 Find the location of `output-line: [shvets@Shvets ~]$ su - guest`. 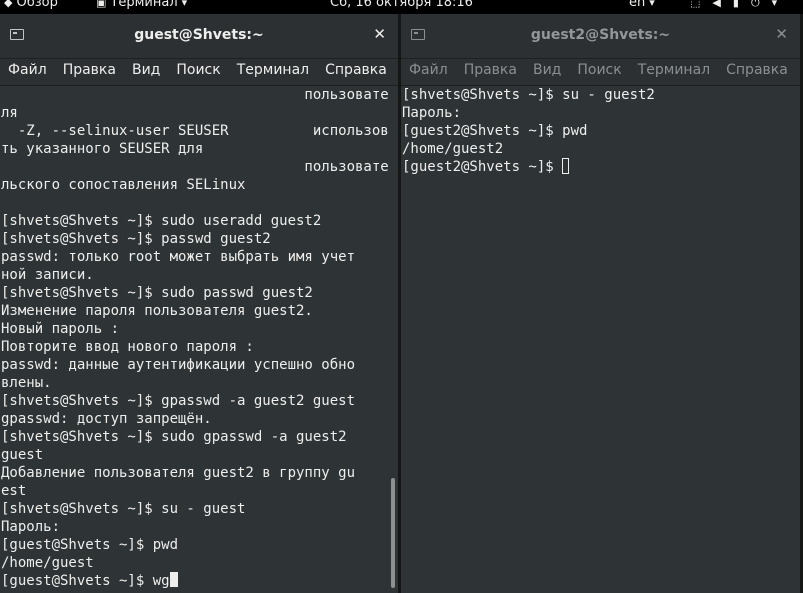

output-line: [shvets@Shvets ~]$ su - guest is located at coordinates (123, 509).